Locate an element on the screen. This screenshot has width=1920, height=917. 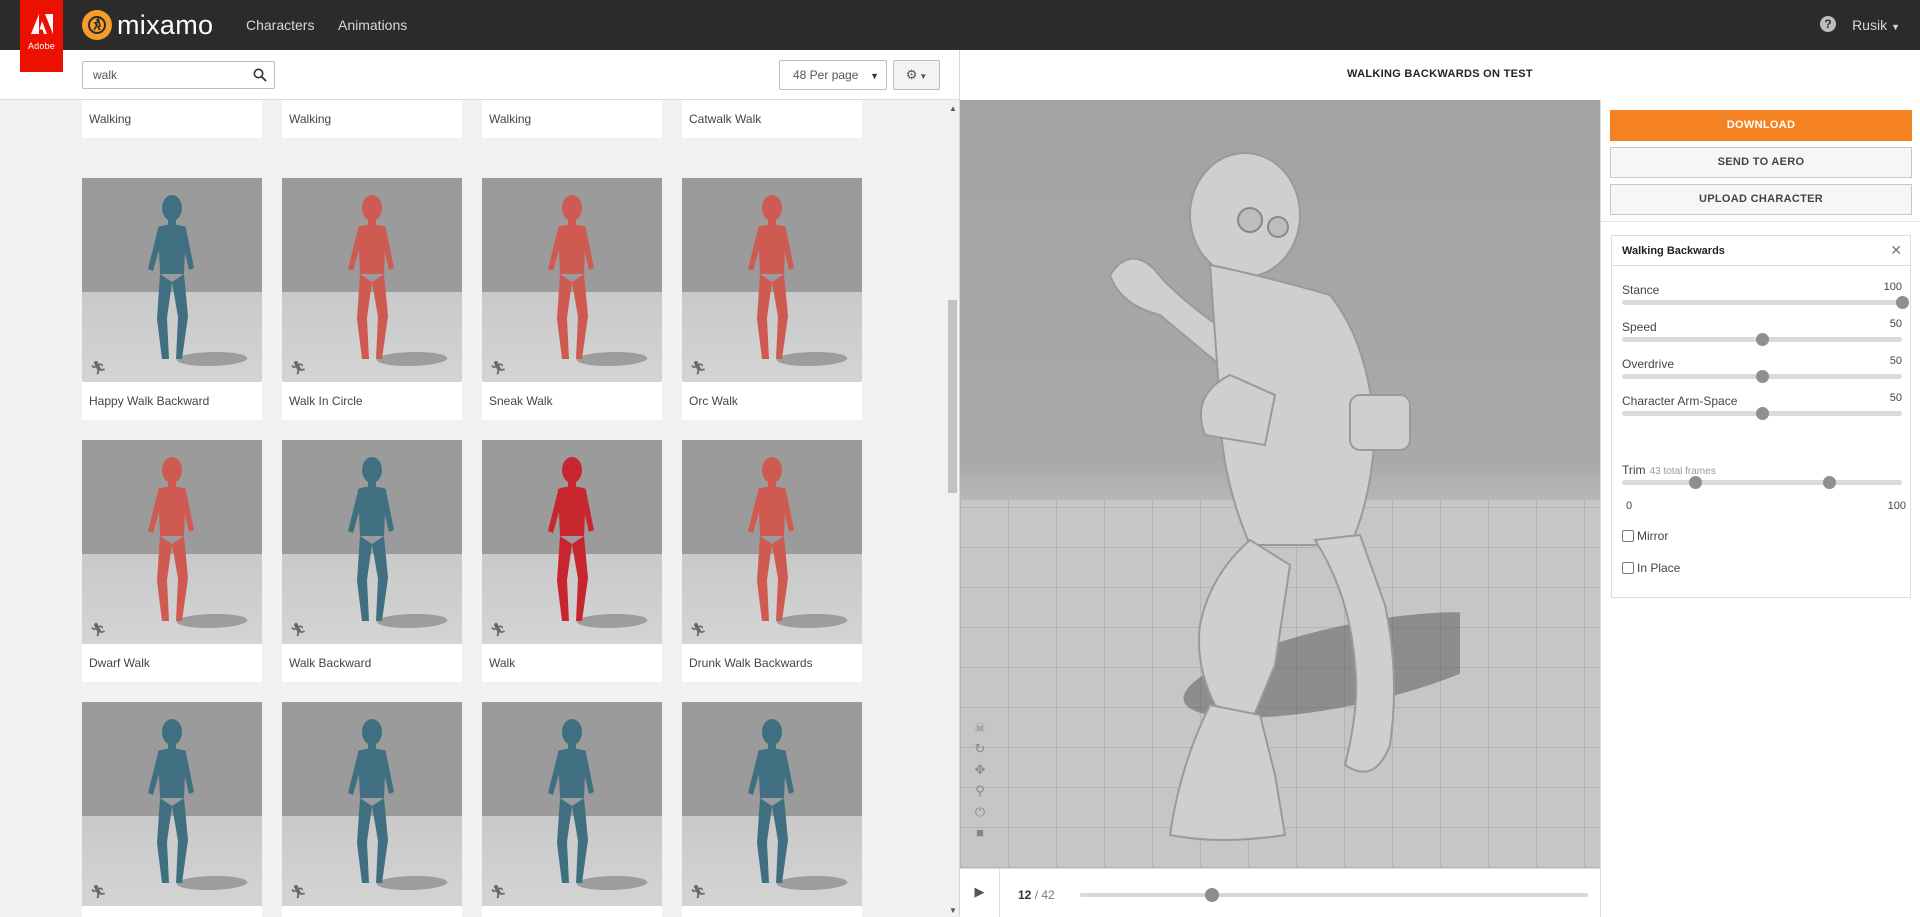
panel-title: Walking Backwards is located at coordinates (1761, 251).